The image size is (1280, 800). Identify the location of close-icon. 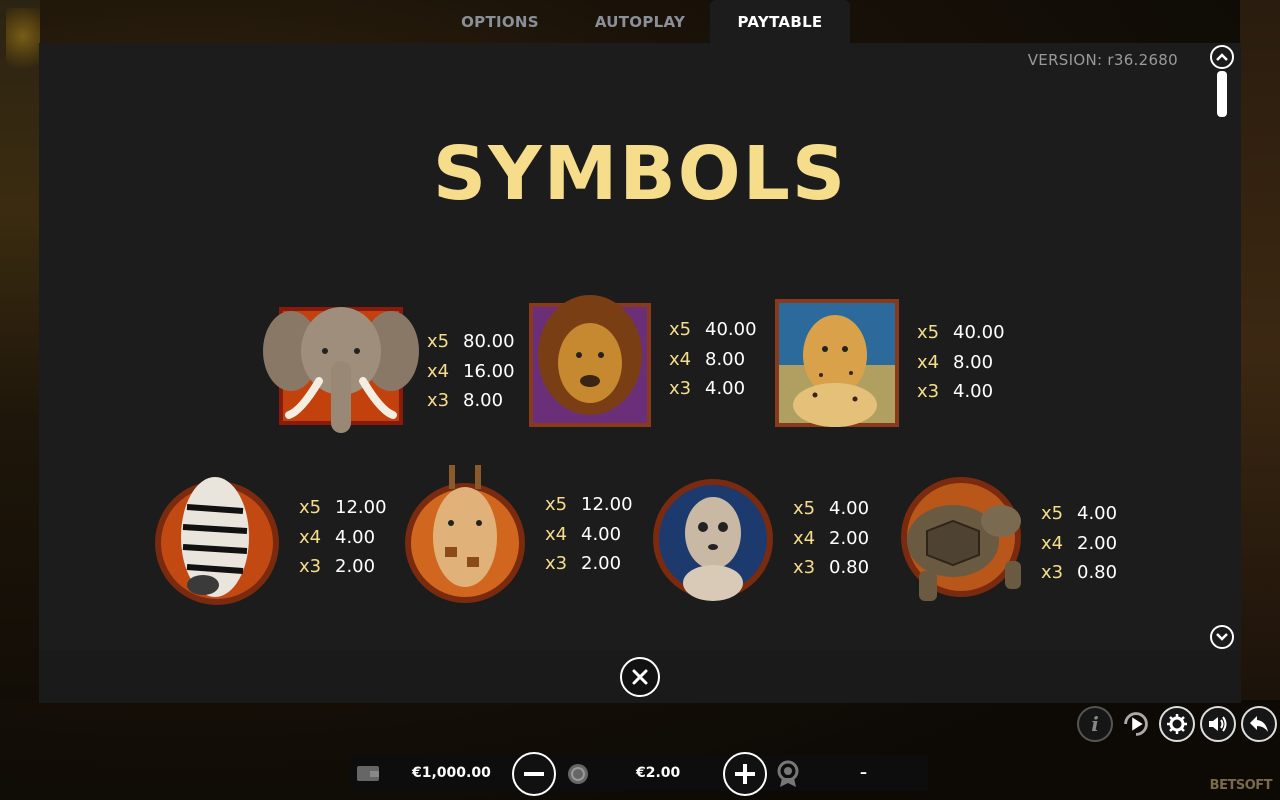
(640, 677).